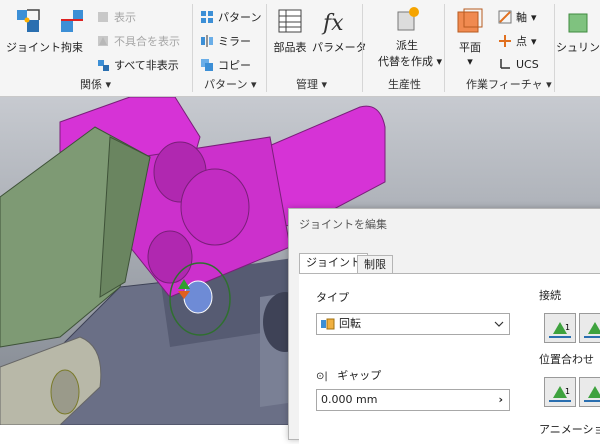 This screenshot has width=600, height=444. Describe the element at coordinates (410, 37) in the screenshot. I see `derive-button: 派生 代替を作成 ▾` at that location.